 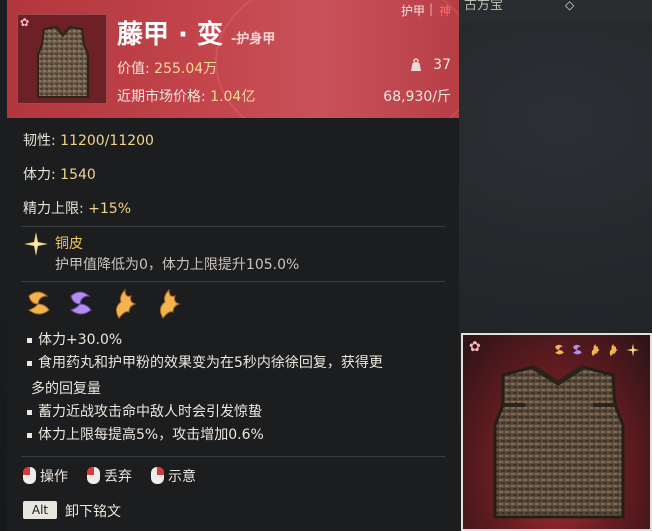 What do you see at coordinates (107, 141) in the screenshot?
I see `stat-value: 11200/11200` at bounding box center [107, 141].